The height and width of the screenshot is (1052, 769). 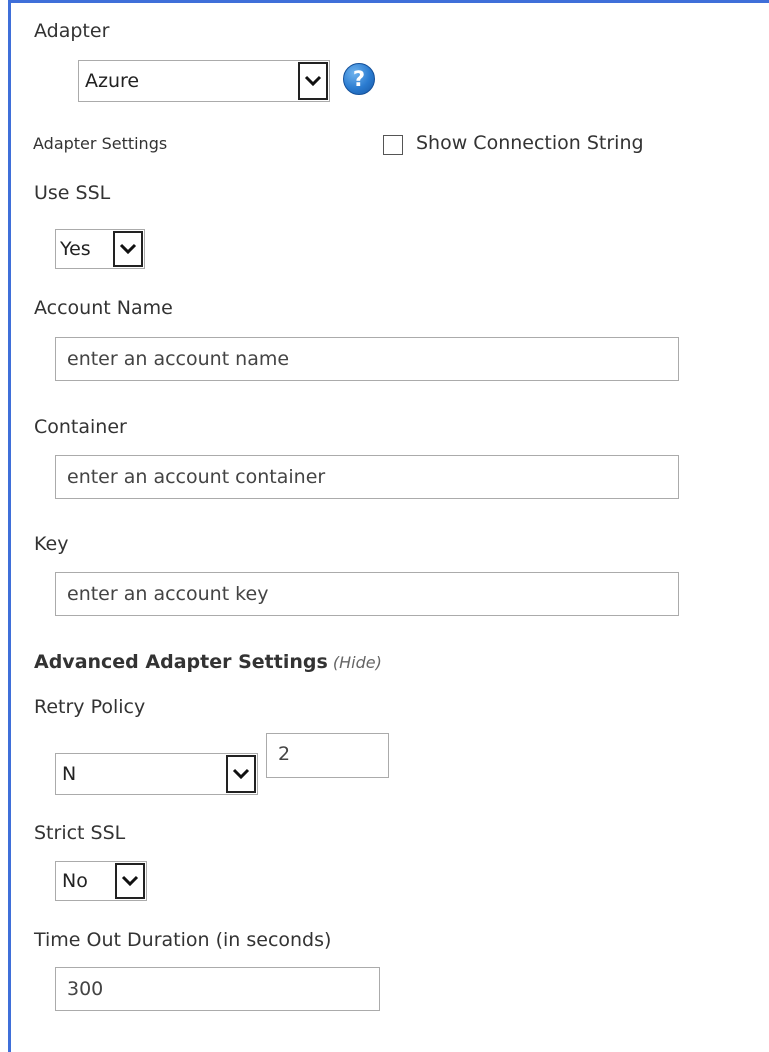 What do you see at coordinates (183, 940) in the screenshot?
I see `timeout-label: Time Out Duration (in seconds)` at bounding box center [183, 940].